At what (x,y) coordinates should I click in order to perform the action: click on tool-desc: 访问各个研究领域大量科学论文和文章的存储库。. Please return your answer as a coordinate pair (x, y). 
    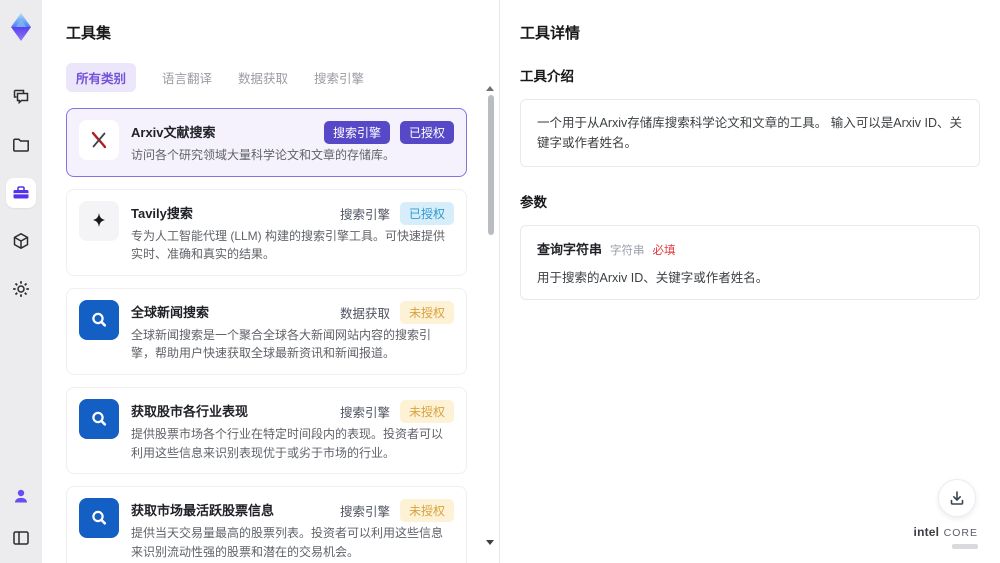
    Looking at the image, I should click on (263, 155).